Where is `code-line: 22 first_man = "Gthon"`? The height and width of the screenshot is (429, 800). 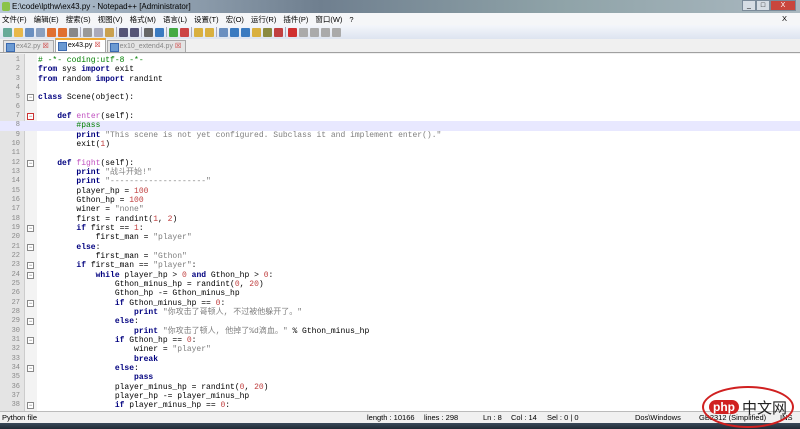
code-line: 22 first_man = "Gthon" is located at coordinates (400, 256).